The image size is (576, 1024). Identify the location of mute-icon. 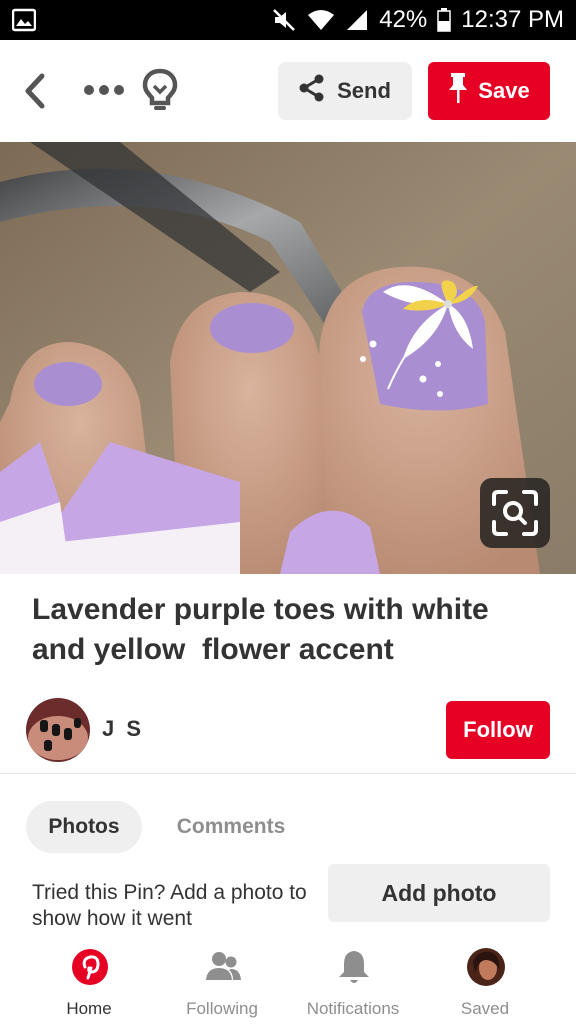
(284, 20).